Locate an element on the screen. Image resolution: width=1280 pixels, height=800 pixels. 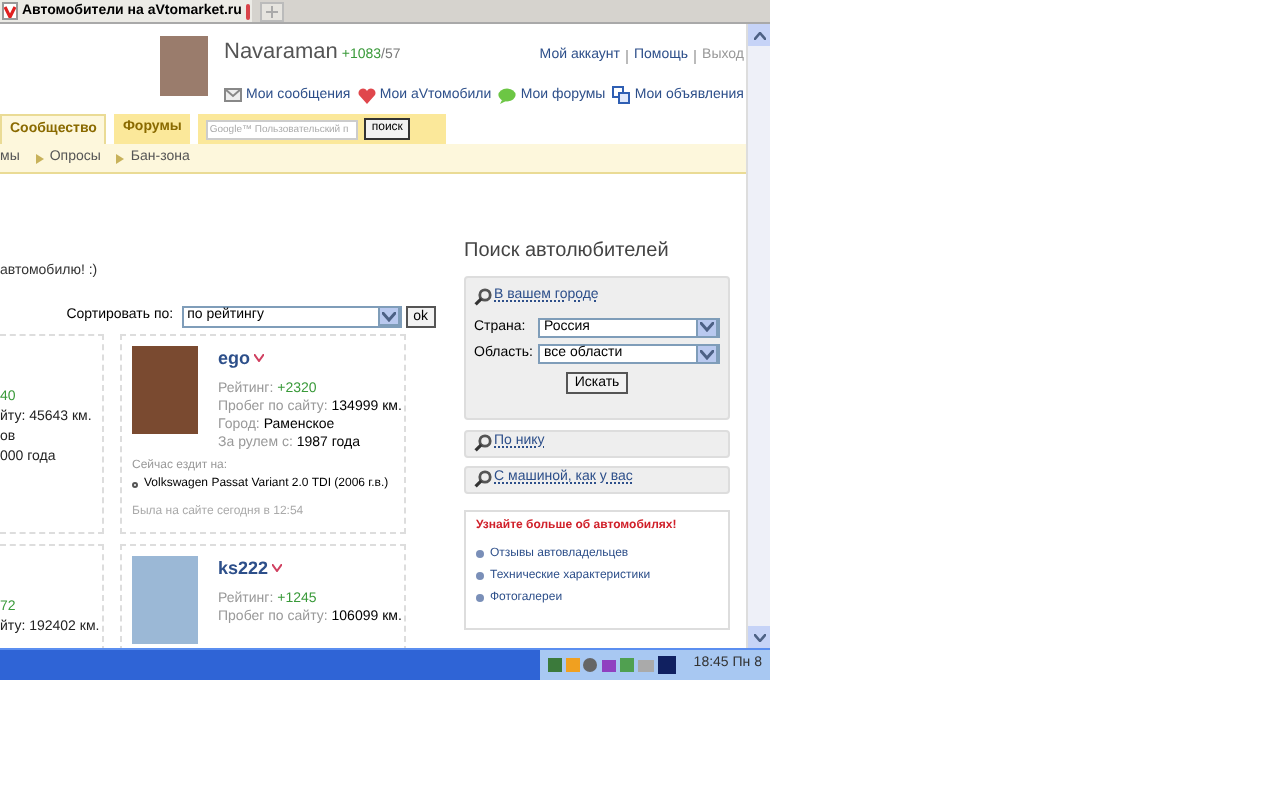
finder-title: Поиск автолюбителей is located at coordinates (567, 252).